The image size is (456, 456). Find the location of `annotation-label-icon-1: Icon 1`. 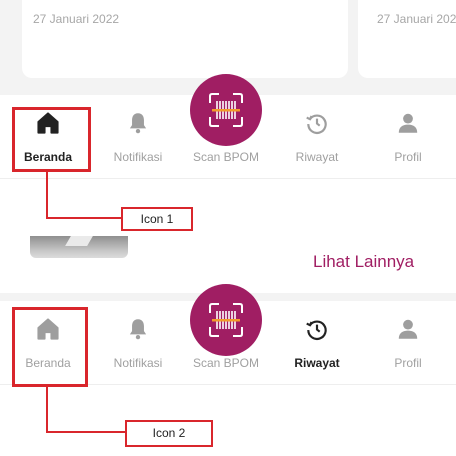

annotation-label-icon-1: Icon 1 is located at coordinates (157, 219).